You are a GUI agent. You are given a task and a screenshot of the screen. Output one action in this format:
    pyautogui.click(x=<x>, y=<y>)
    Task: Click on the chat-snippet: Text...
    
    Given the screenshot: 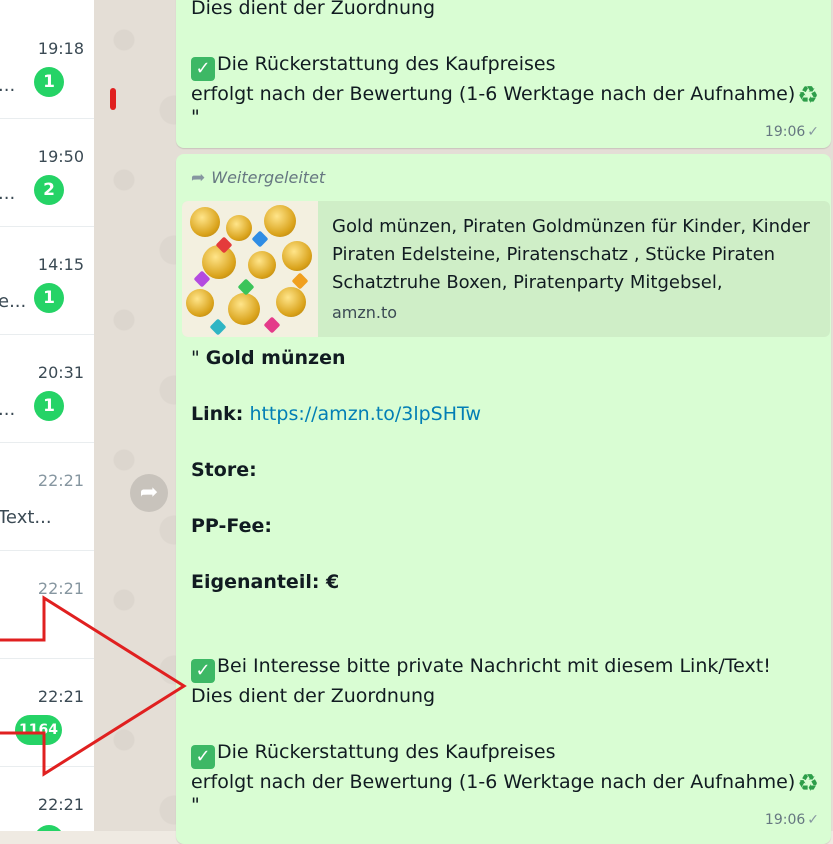 What is the action you would take?
    pyautogui.click(x=26, y=517)
    